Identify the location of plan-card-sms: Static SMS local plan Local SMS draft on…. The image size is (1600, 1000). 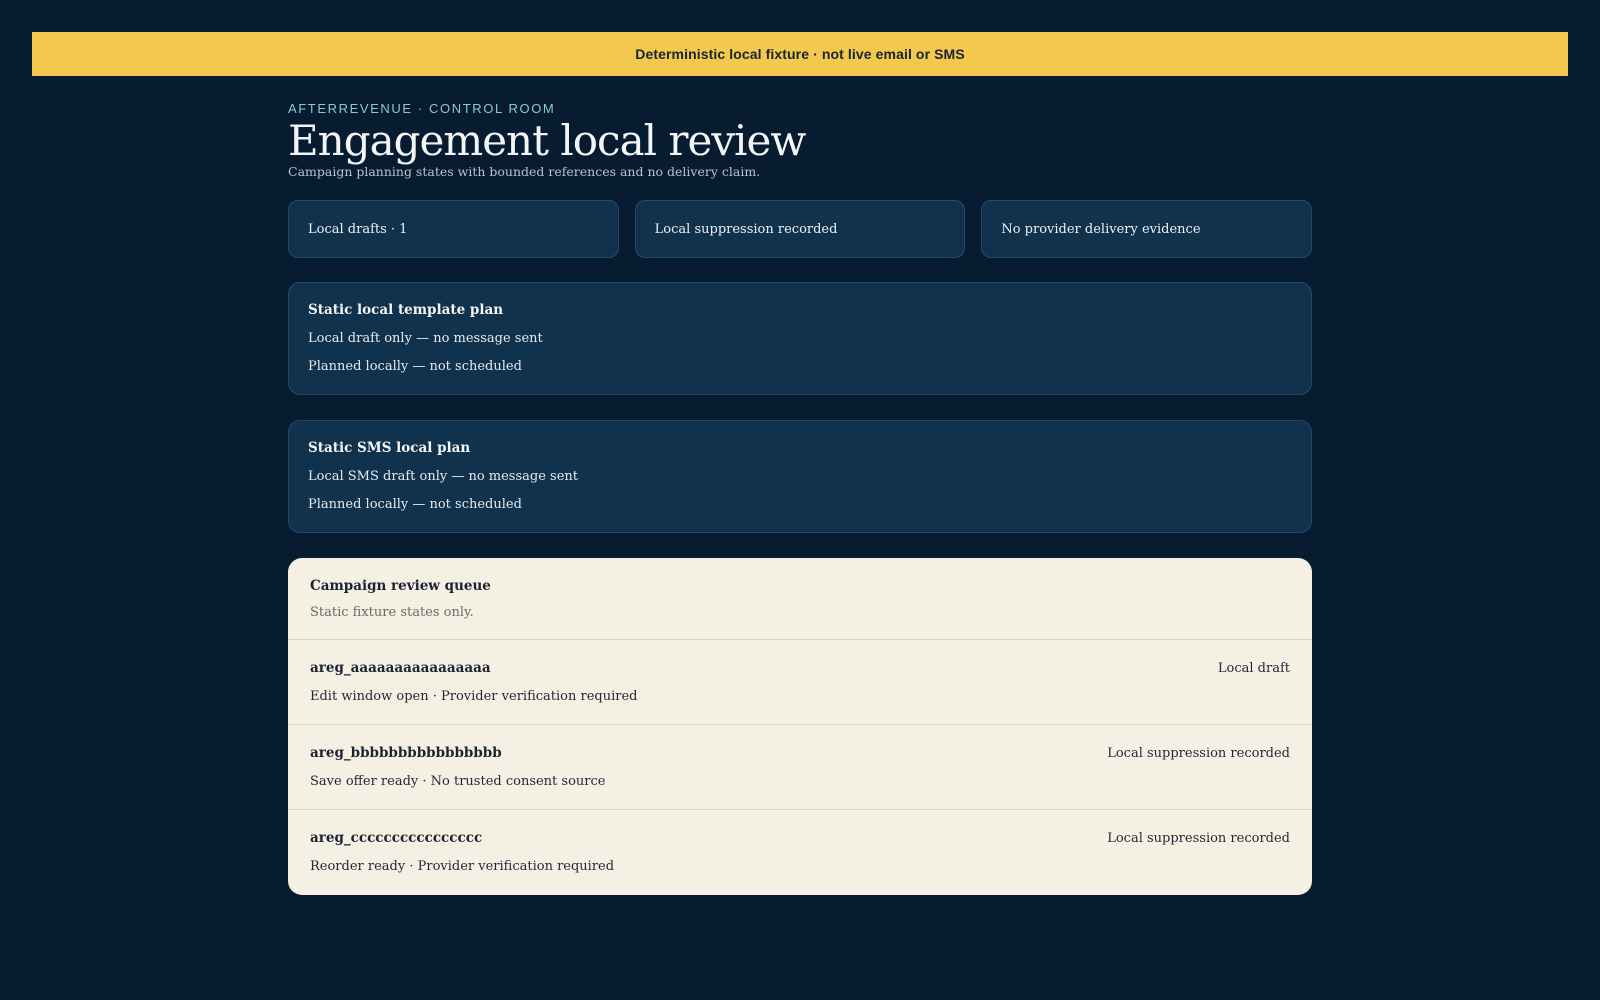
(800, 476).